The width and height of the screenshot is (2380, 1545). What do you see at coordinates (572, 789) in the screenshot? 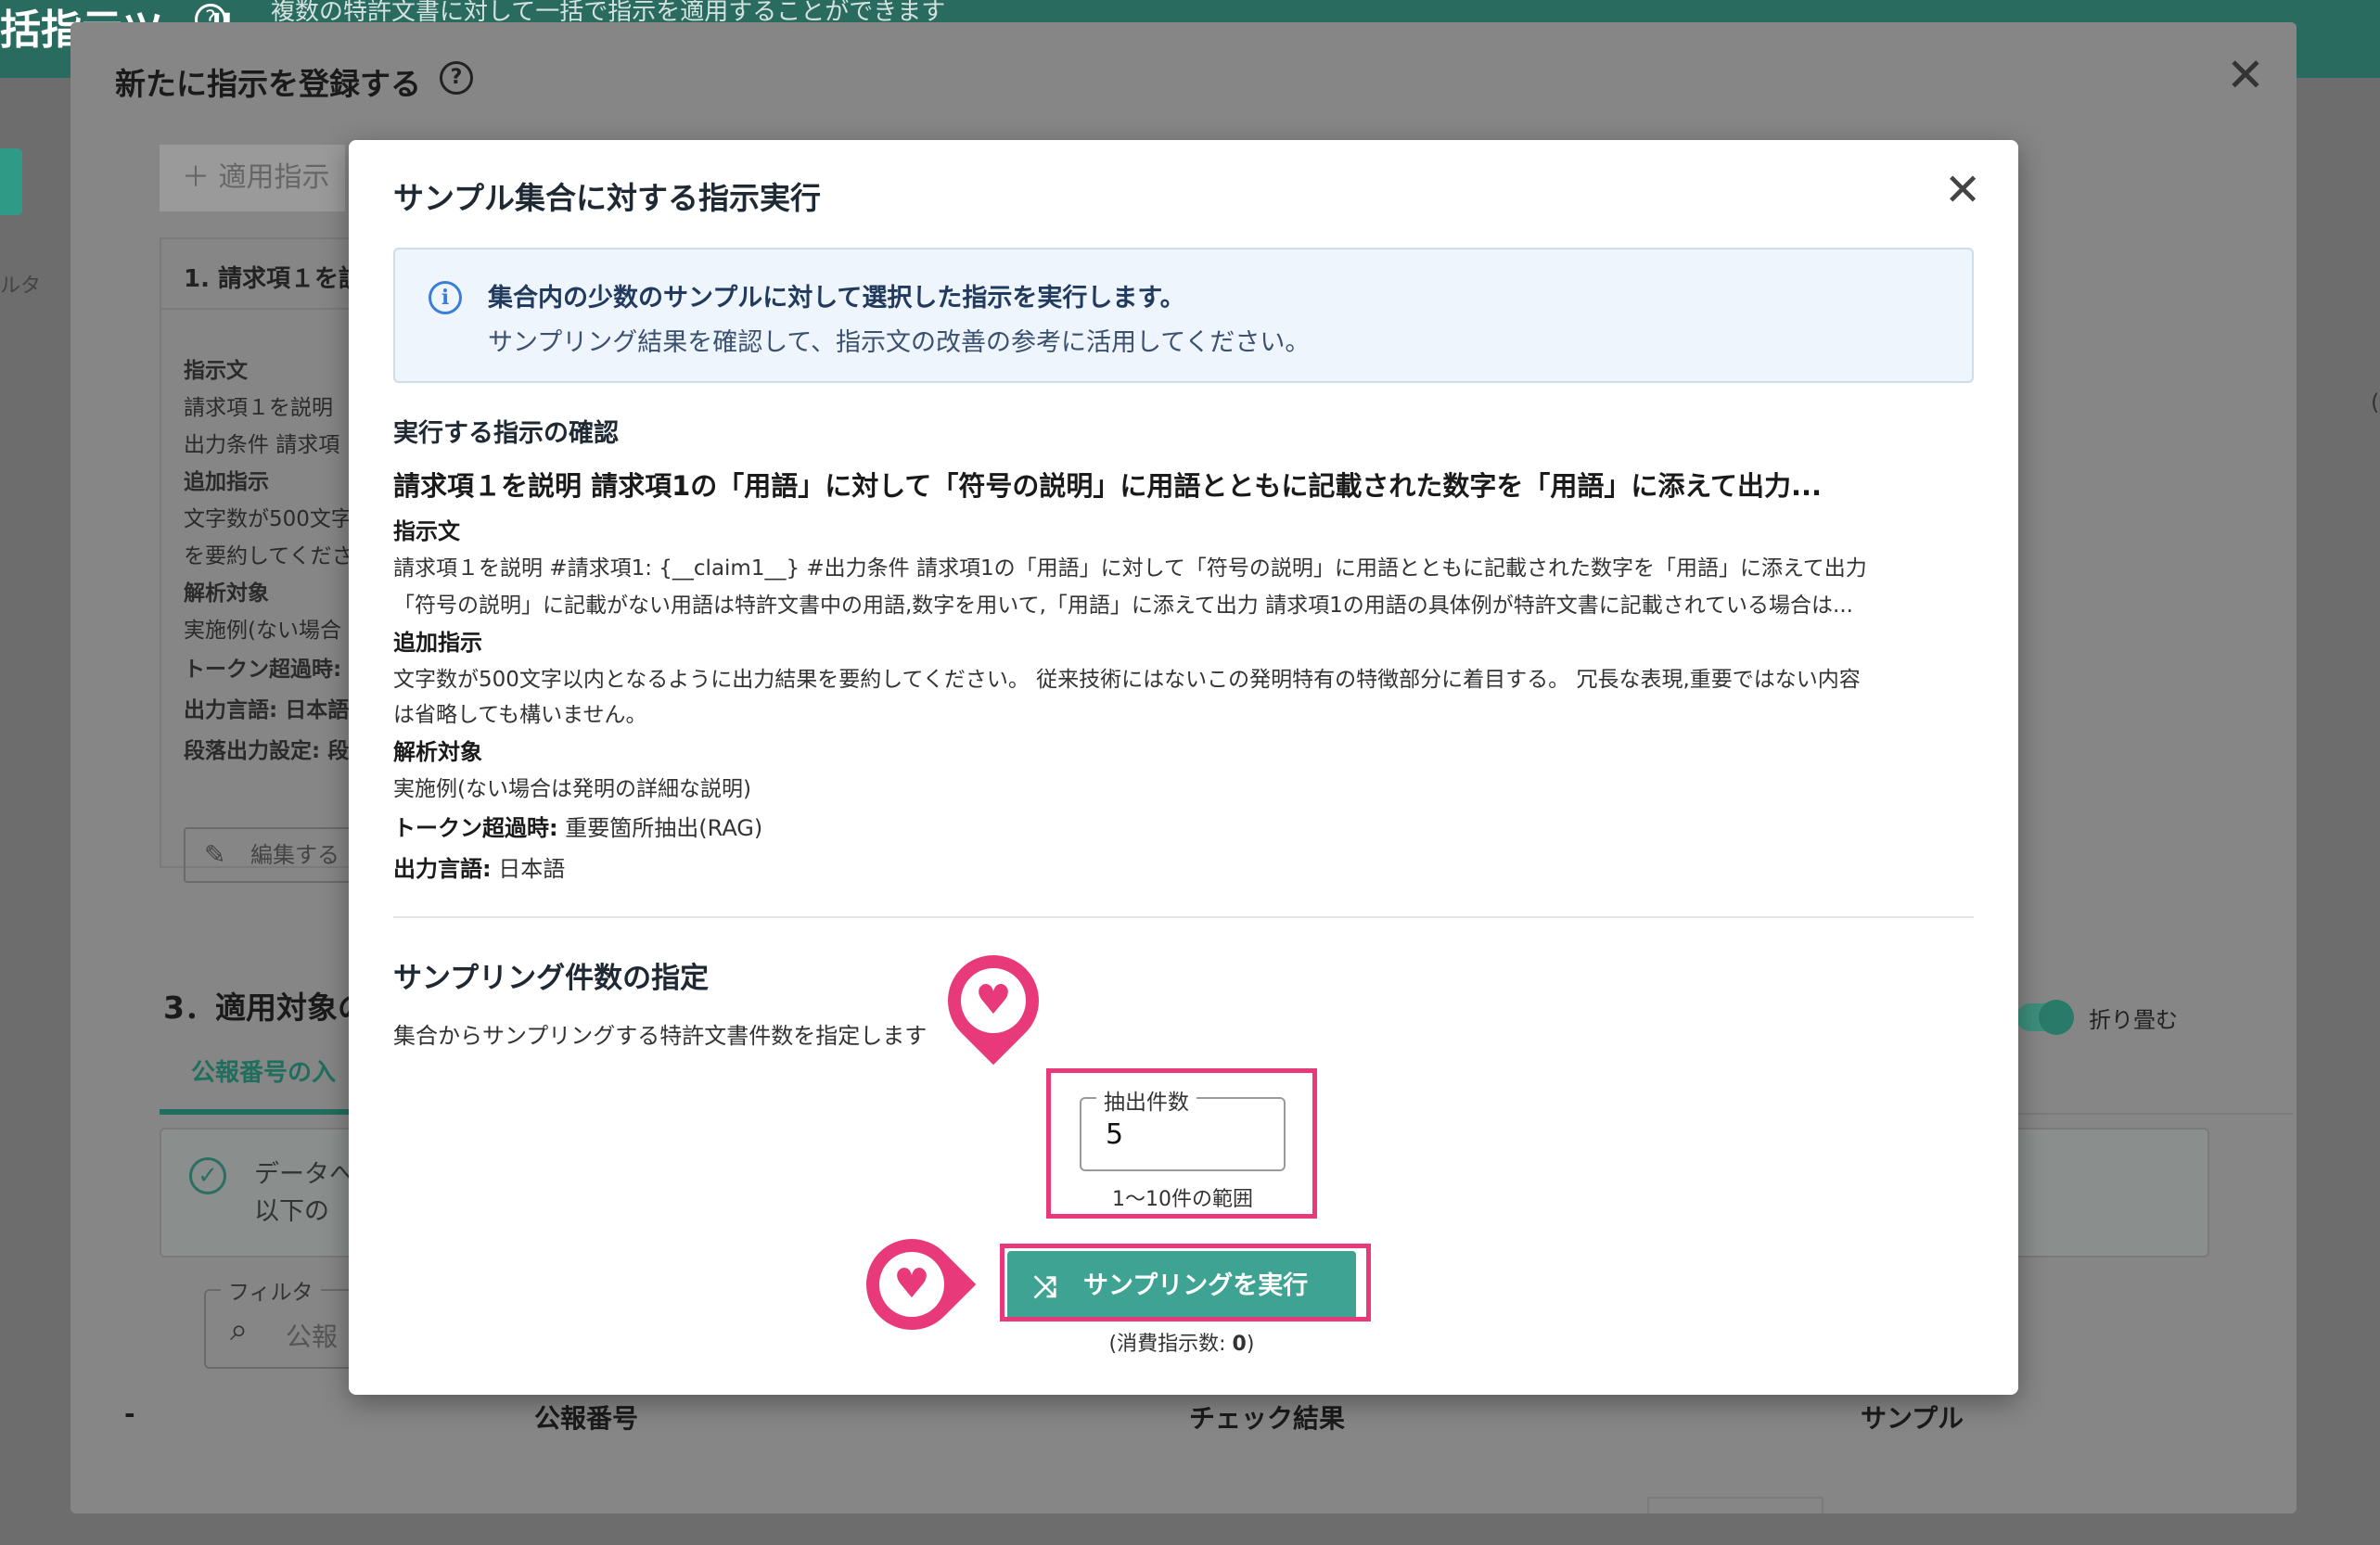
I see `target-value: 実施例(ない場合は発明の詳細な説明)` at bounding box center [572, 789].